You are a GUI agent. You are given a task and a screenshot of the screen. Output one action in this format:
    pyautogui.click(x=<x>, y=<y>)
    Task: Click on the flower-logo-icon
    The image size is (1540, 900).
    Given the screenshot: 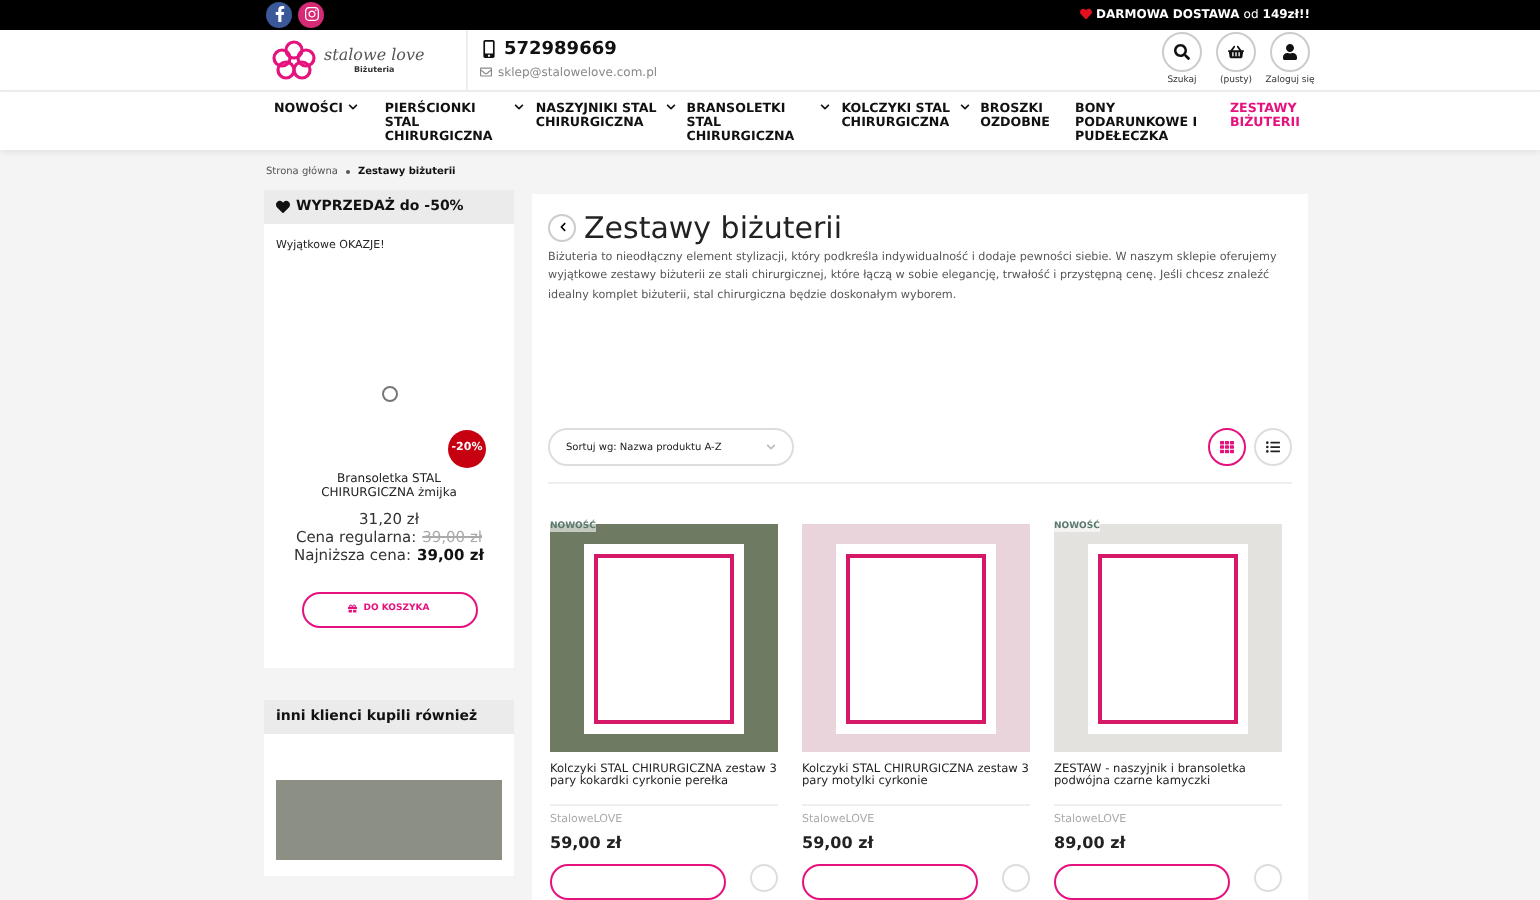 What is the action you would take?
    pyautogui.click(x=294, y=59)
    